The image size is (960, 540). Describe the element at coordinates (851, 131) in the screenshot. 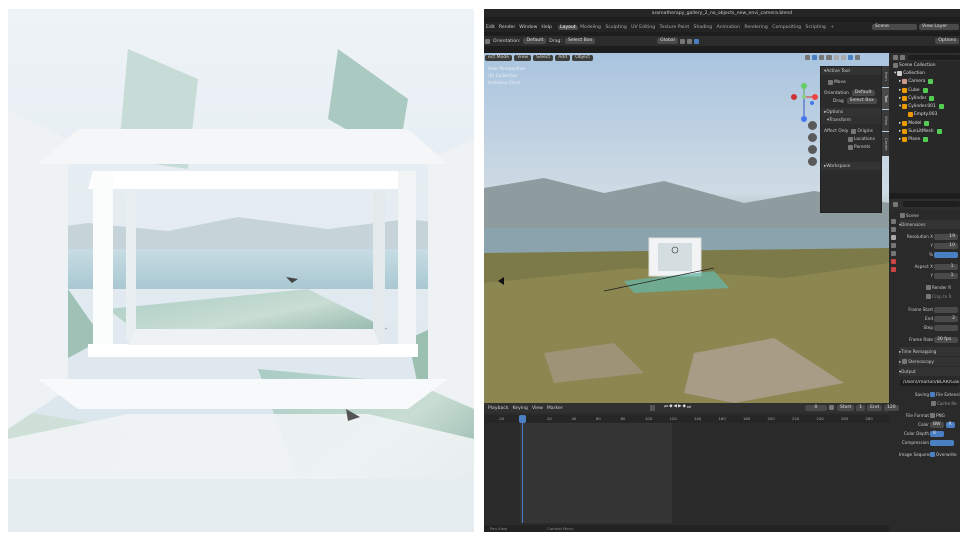

I see `affect-only-origins-row: Affect Only Origins` at that location.